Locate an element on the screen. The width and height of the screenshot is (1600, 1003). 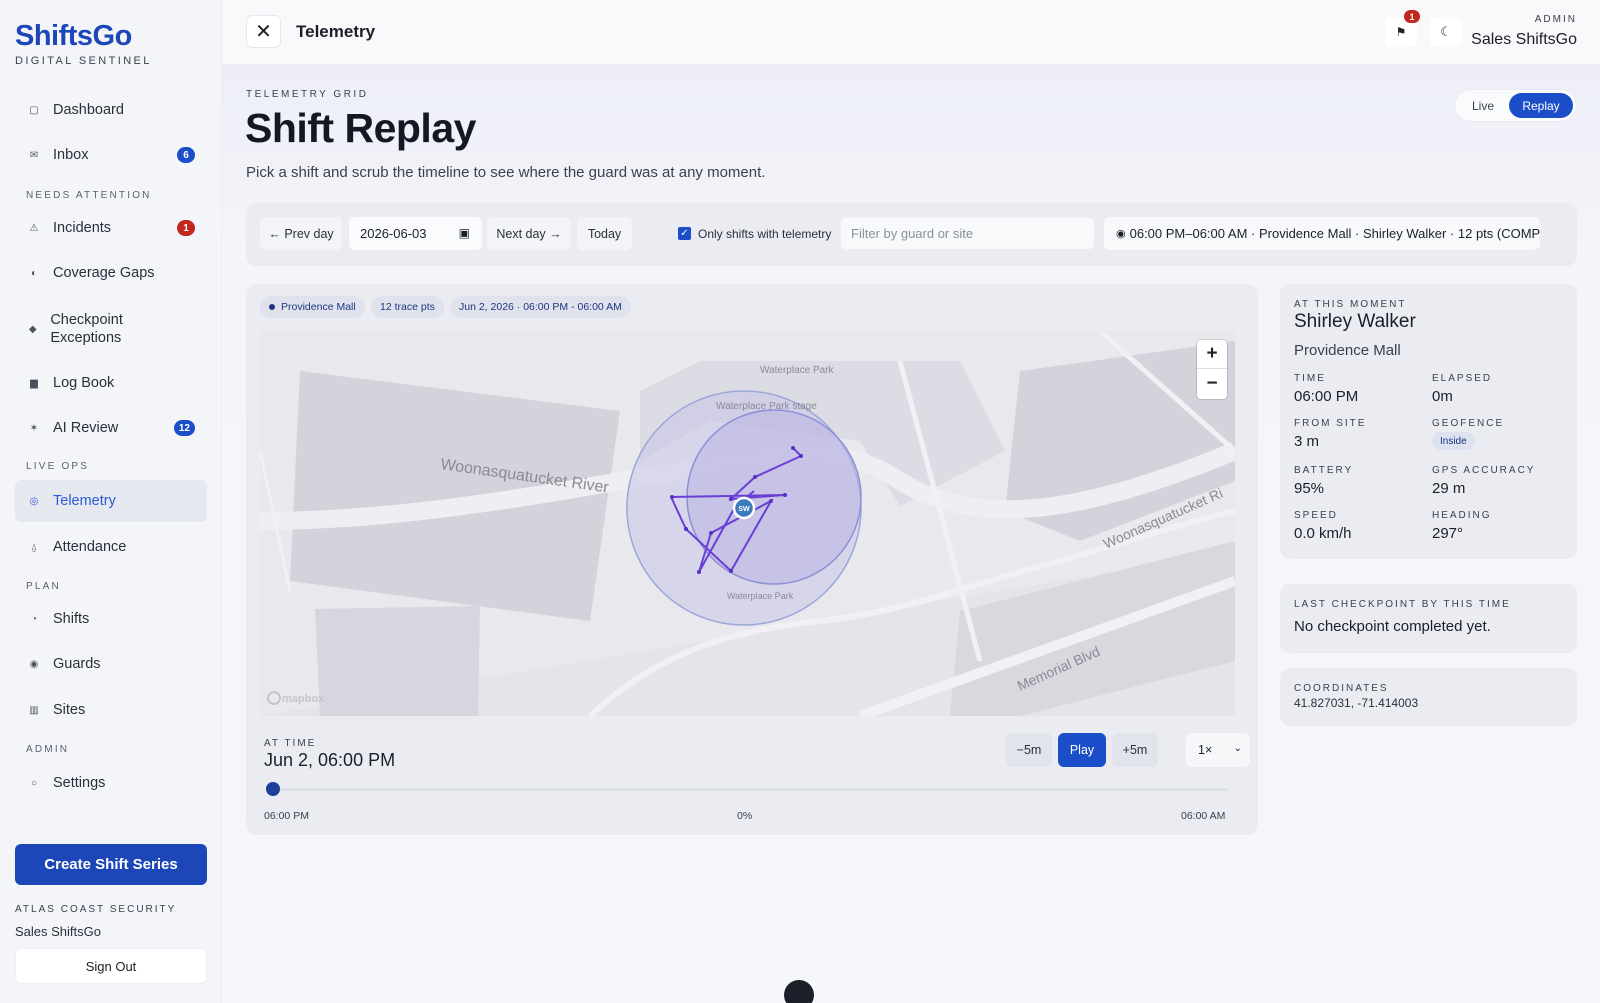
moon-icon: ☾ is located at coordinates (1446, 31).